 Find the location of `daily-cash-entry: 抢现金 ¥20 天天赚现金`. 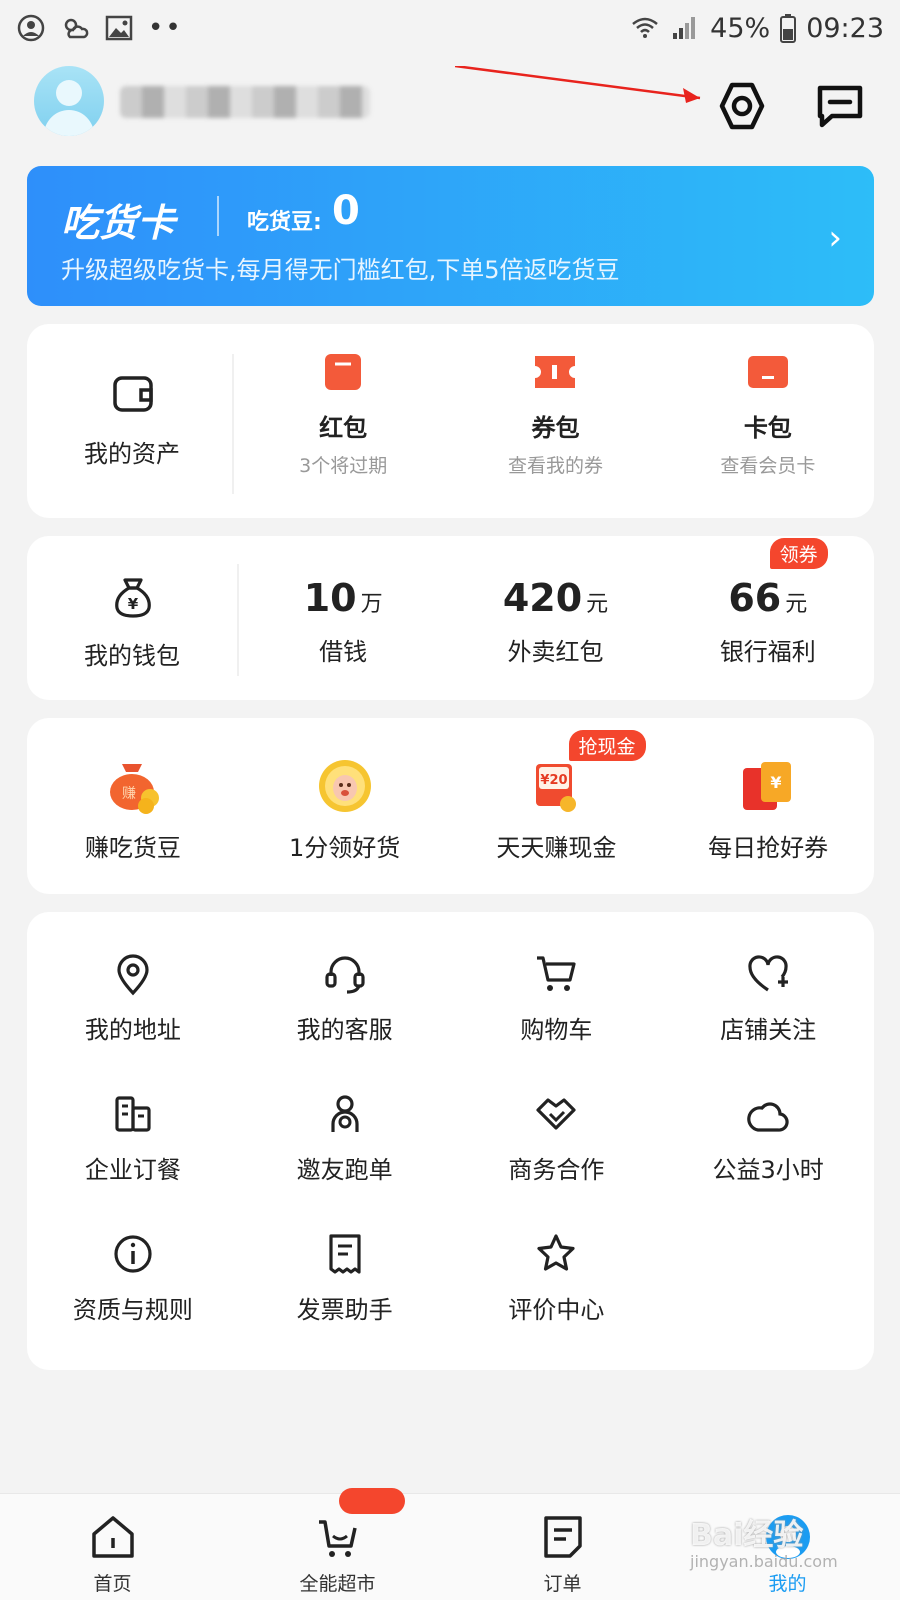

daily-cash-entry: 抢现金 ¥20 天天赚现金 is located at coordinates (557, 796).